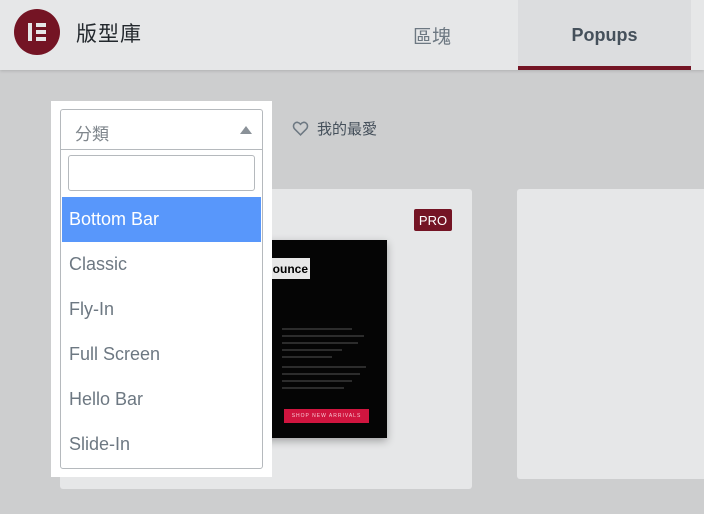 The image size is (704, 514). I want to click on tab-popups-label: Popups, so click(604, 34).